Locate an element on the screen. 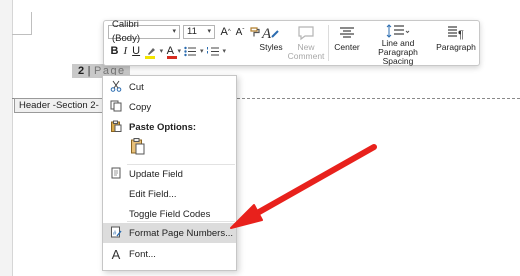 This screenshot has height=276, width=520. bullets-icon is located at coordinates (190, 51).